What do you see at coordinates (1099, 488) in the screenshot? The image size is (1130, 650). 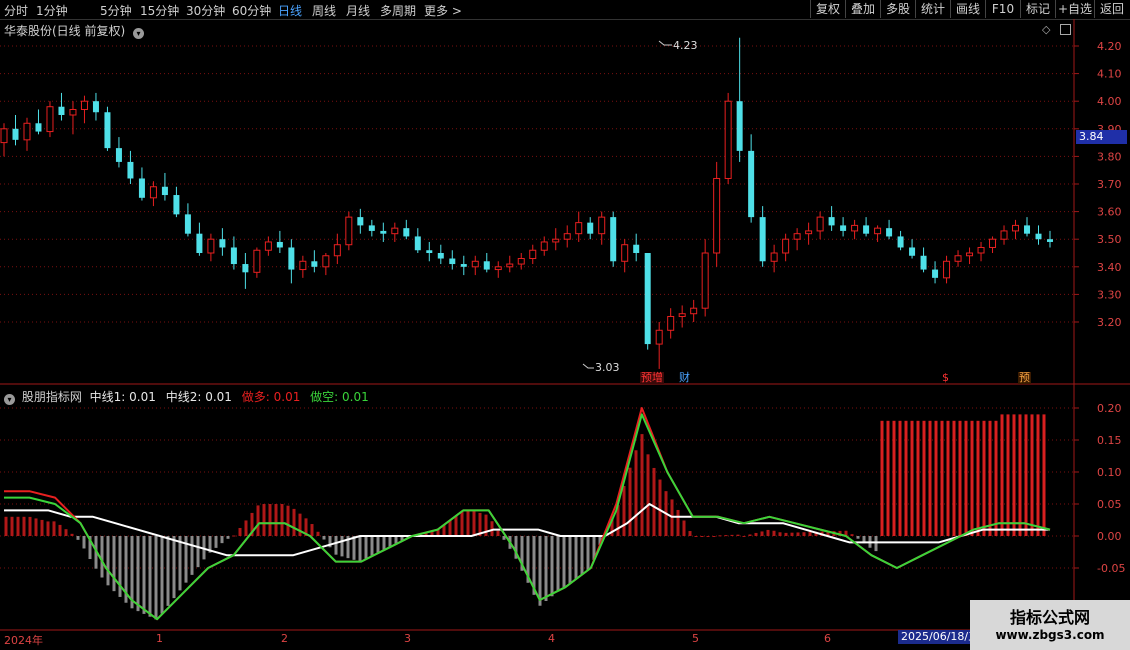 I see `indicator-axis: 0.20 0.15 0.10 0.05 0.00 -0.05` at bounding box center [1099, 488].